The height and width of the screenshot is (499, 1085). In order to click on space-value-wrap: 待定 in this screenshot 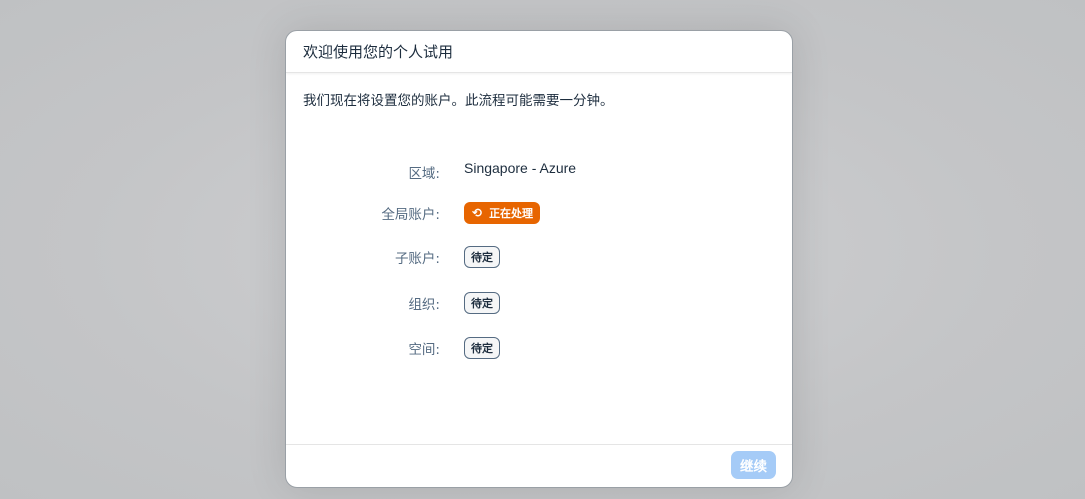, I will do `click(482, 348)`.